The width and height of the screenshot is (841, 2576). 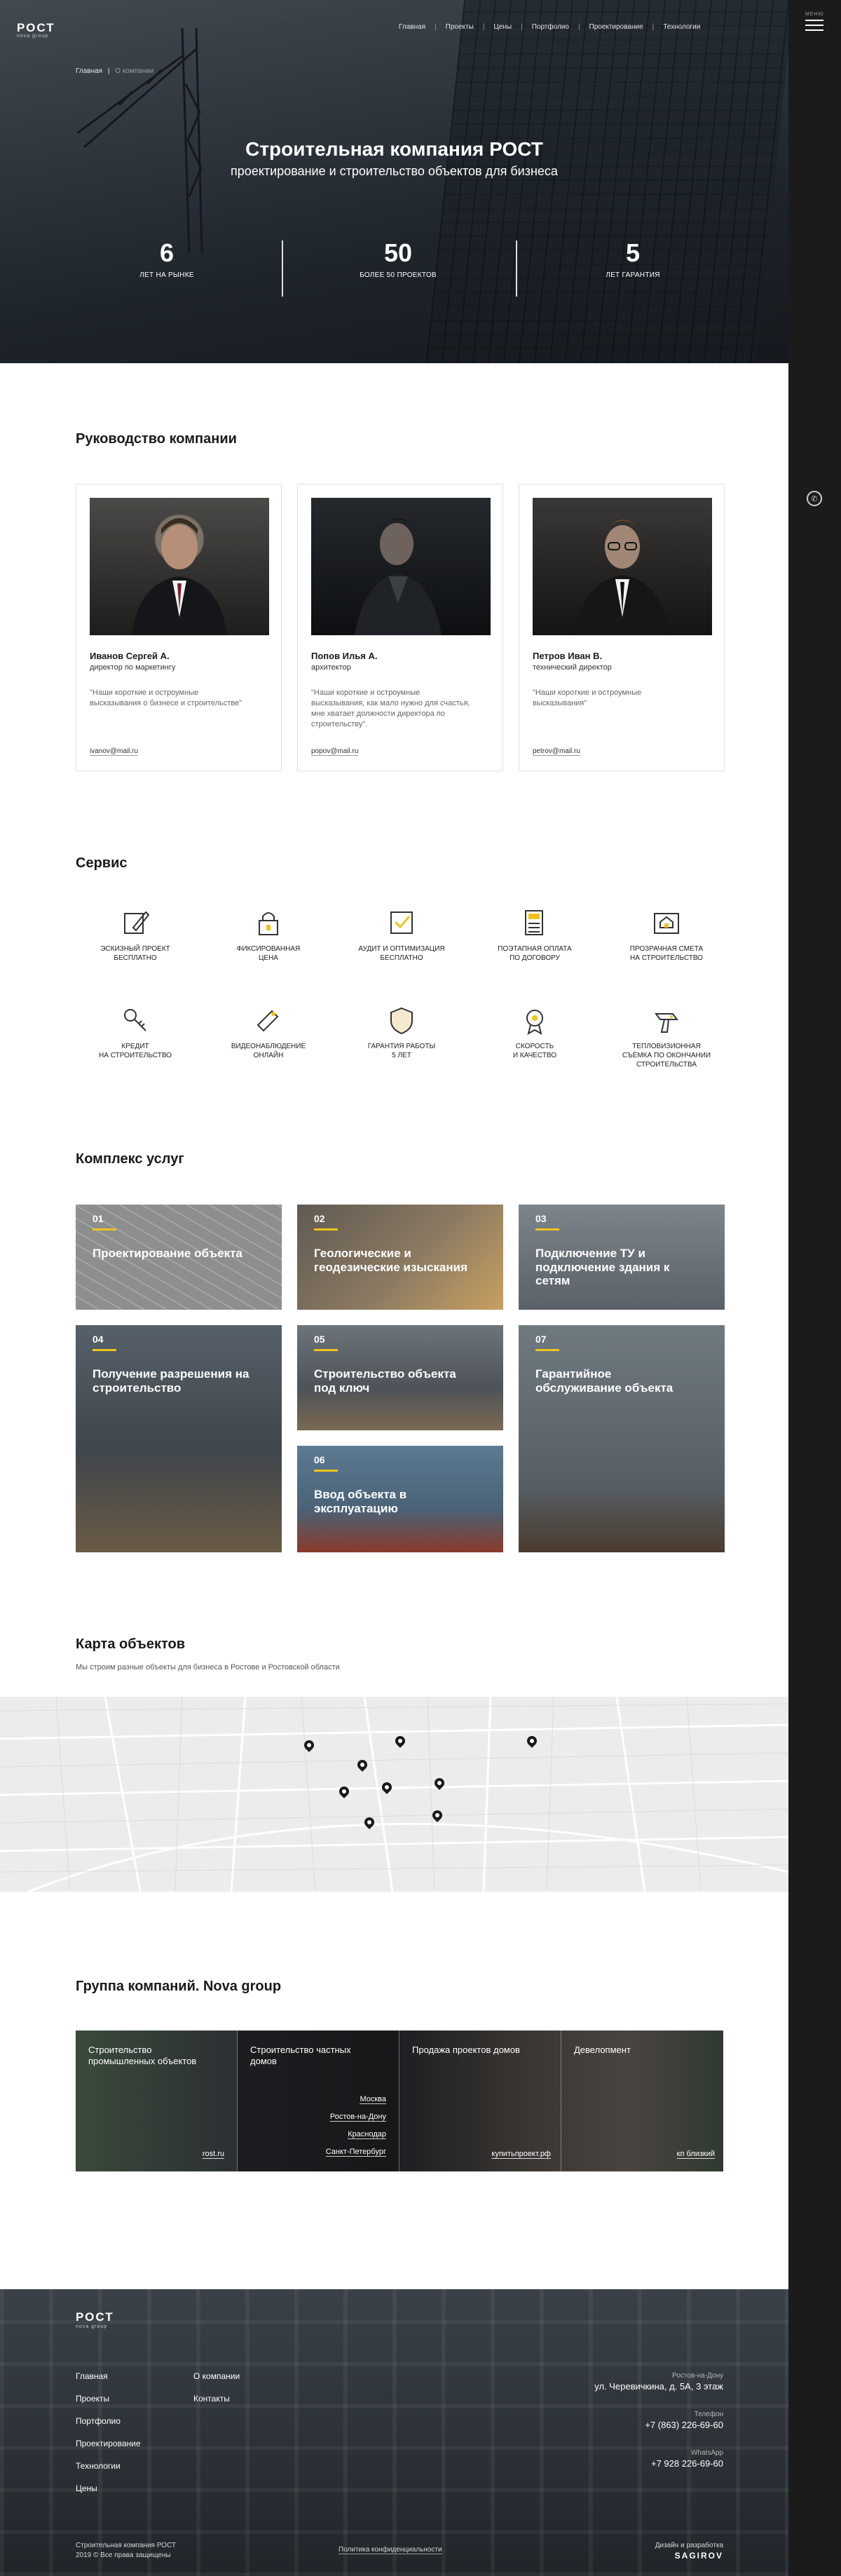 What do you see at coordinates (331, 667) in the screenshot?
I see `person-role: архитектор` at bounding box center [331, 667].